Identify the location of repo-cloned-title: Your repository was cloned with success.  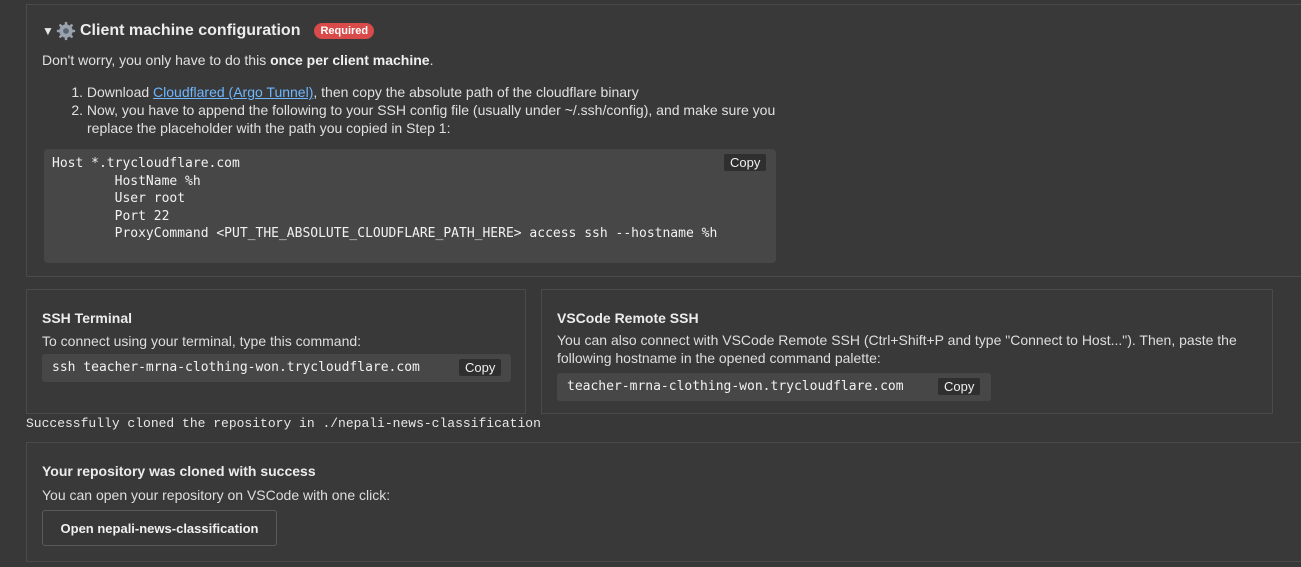
(179, 471).